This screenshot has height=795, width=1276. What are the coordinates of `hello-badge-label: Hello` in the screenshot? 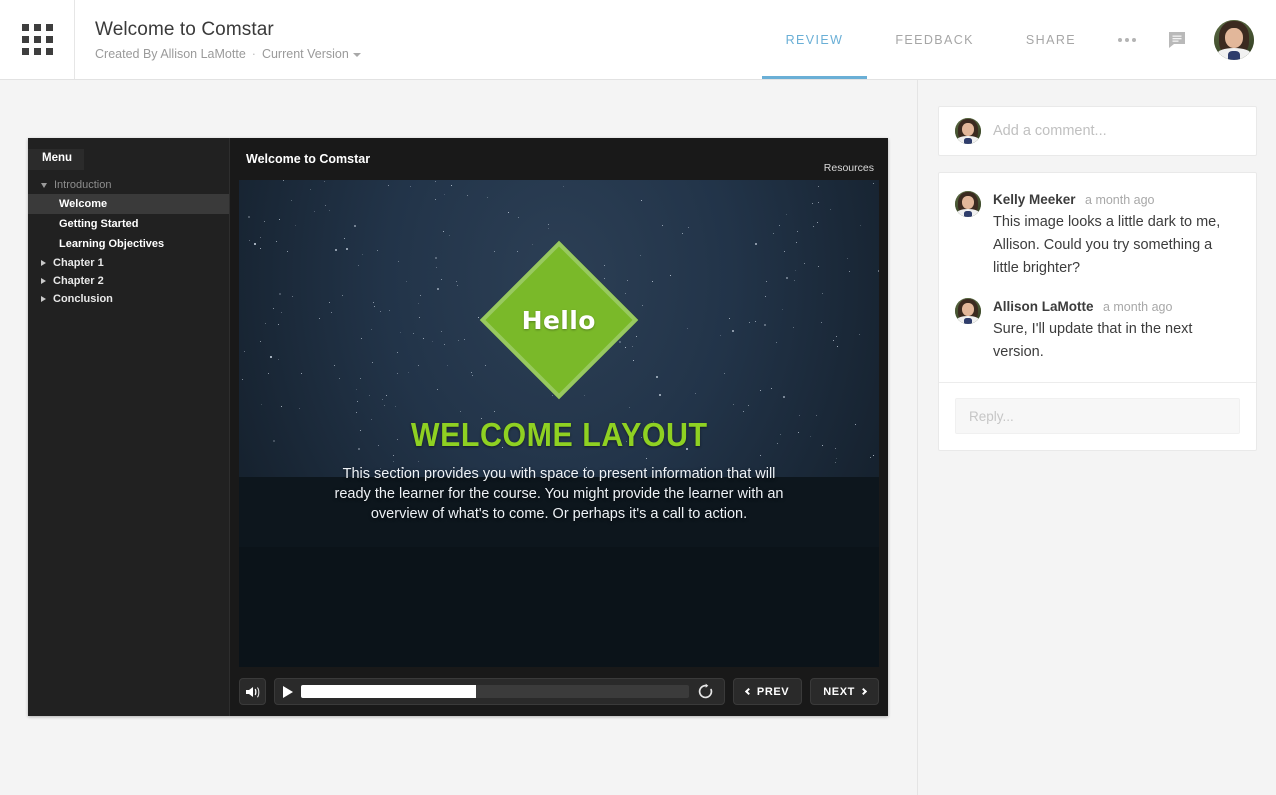 It's located at (559, 320).